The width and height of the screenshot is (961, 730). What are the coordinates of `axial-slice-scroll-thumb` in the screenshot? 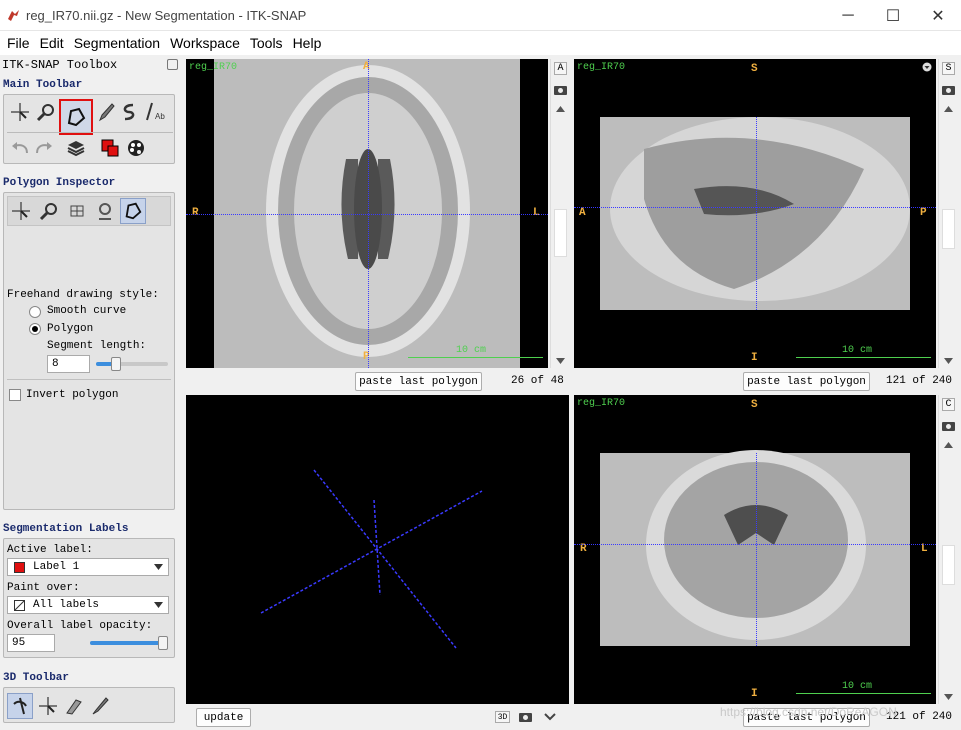 It's located at (560, 233).